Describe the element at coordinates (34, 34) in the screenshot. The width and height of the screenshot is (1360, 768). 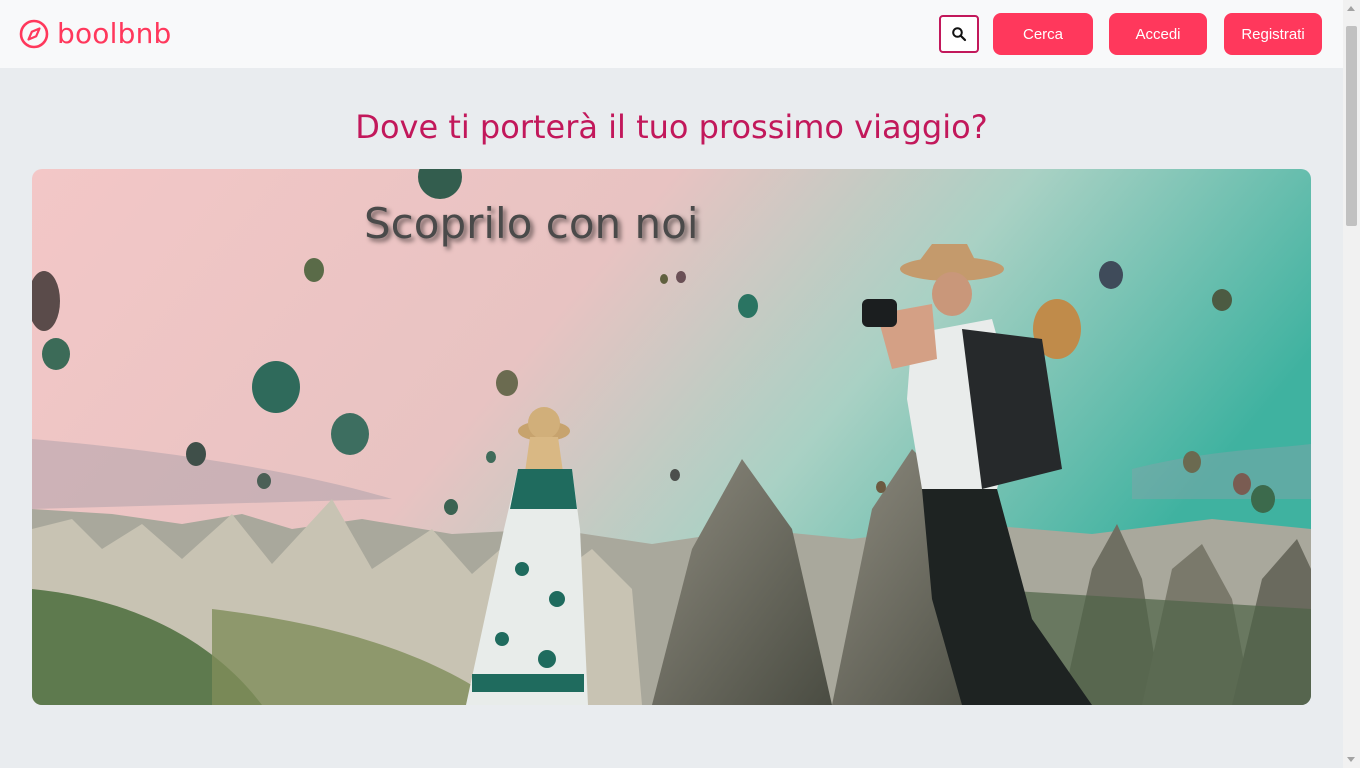
I see `compass-icon` at that location.